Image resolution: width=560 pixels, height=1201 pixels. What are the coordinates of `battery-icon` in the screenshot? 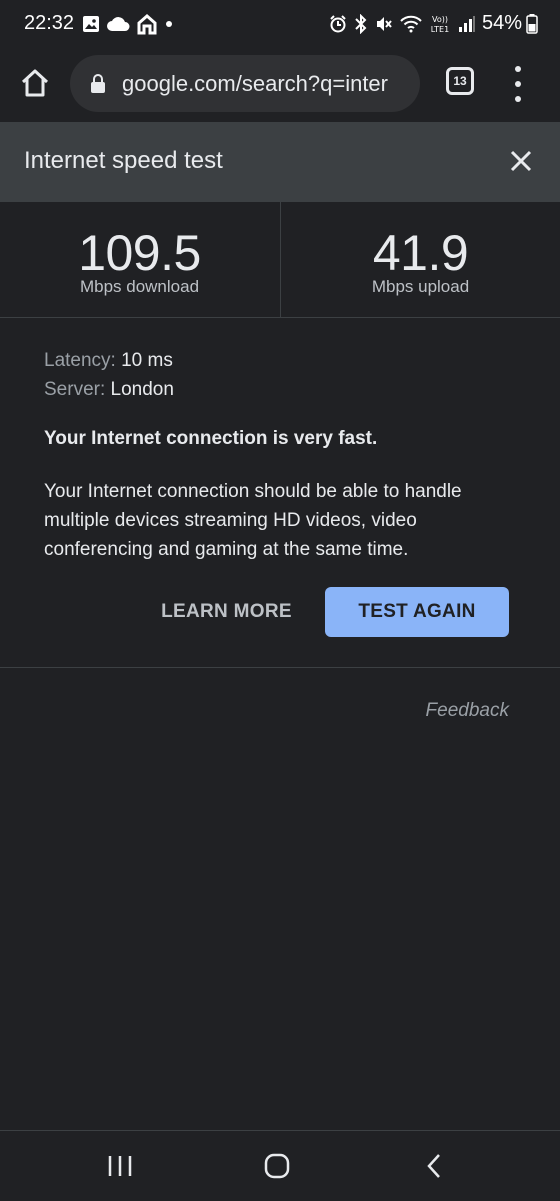 It's located at (532, 24).